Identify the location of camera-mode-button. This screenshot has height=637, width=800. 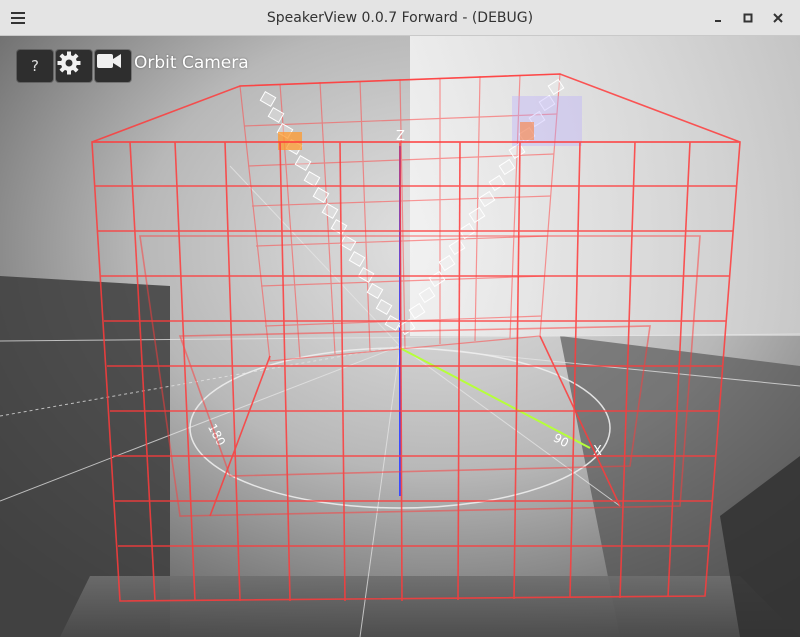
(113, 66).